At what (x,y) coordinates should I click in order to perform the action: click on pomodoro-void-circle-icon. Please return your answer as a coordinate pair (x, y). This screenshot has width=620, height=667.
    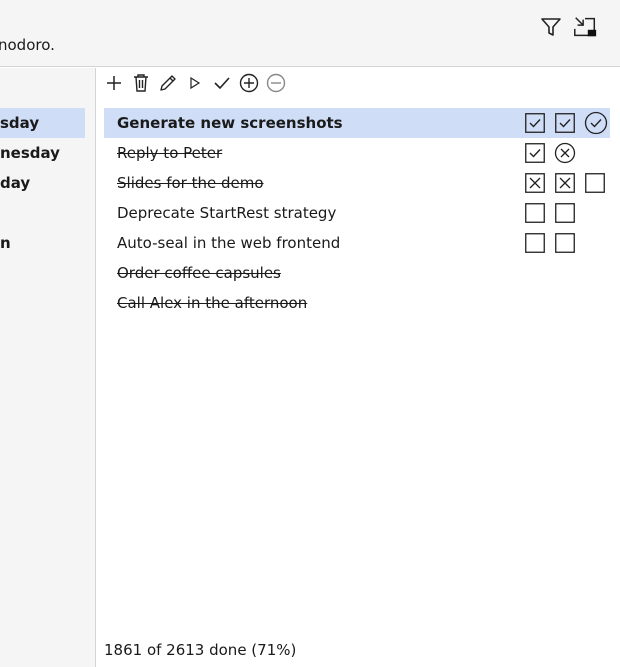
    Looking at the image, I should click on (565, 153).